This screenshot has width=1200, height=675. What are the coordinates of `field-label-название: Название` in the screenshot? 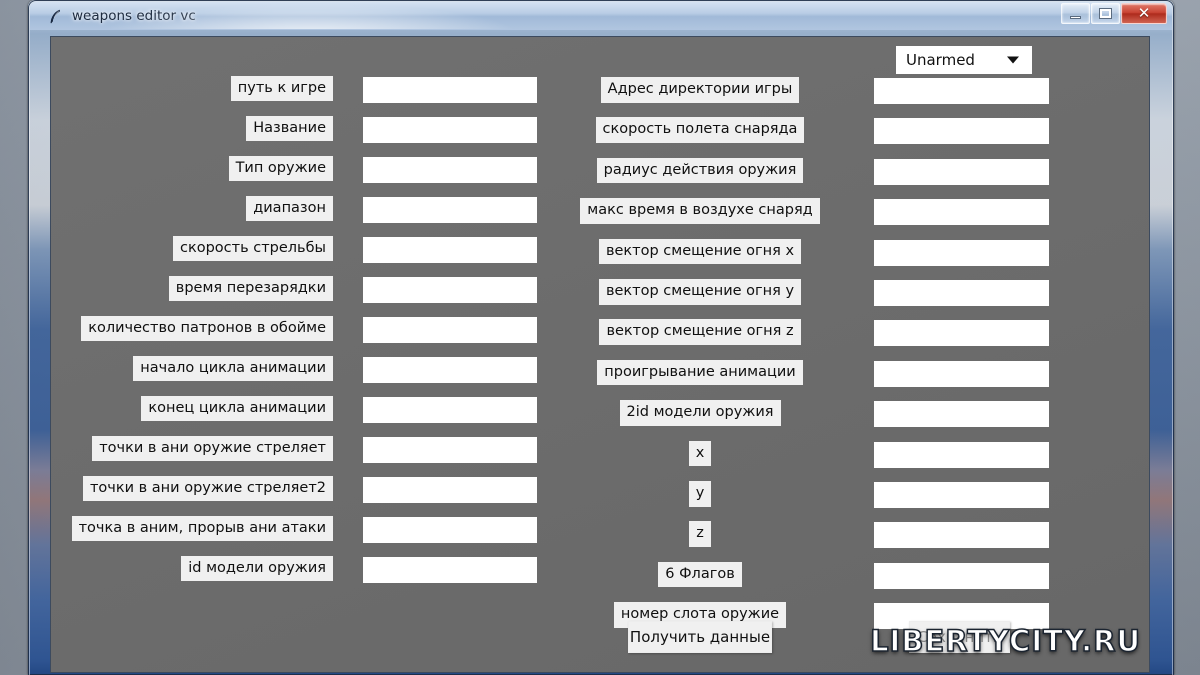 It's located at (289, 128).